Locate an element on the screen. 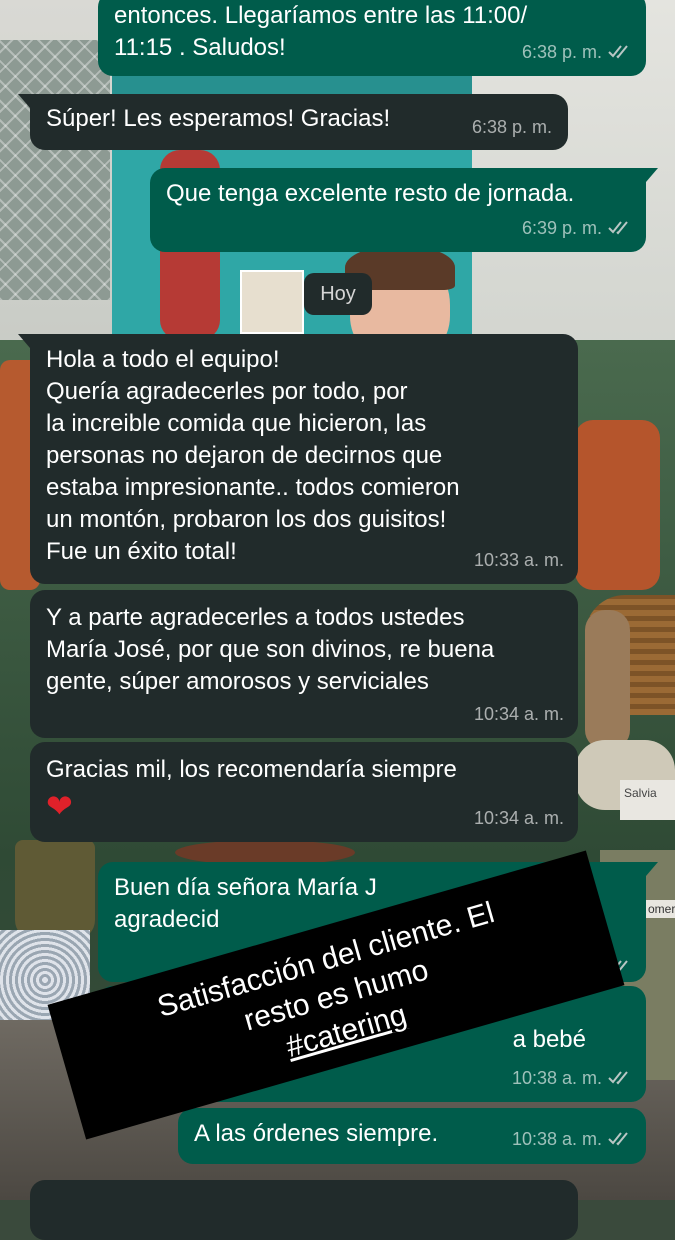 The height and width of the screenshot is (1240, 675). message-text: Gracias mil, los recomendaría siempre is located at coordinates (251, 769).